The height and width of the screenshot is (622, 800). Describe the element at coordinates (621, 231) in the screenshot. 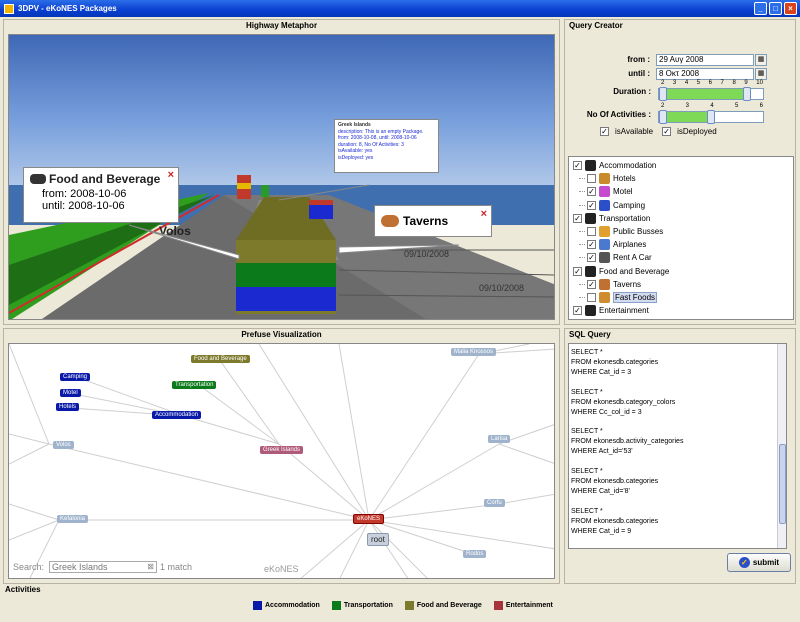

I see `tree-item: Public Busses` at that location.